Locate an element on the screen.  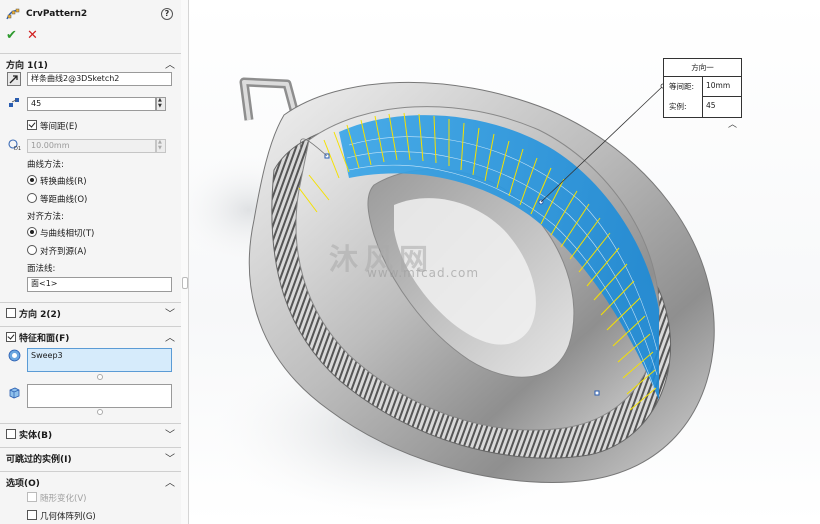
splitter-grip is located at coordinates (185, 283).